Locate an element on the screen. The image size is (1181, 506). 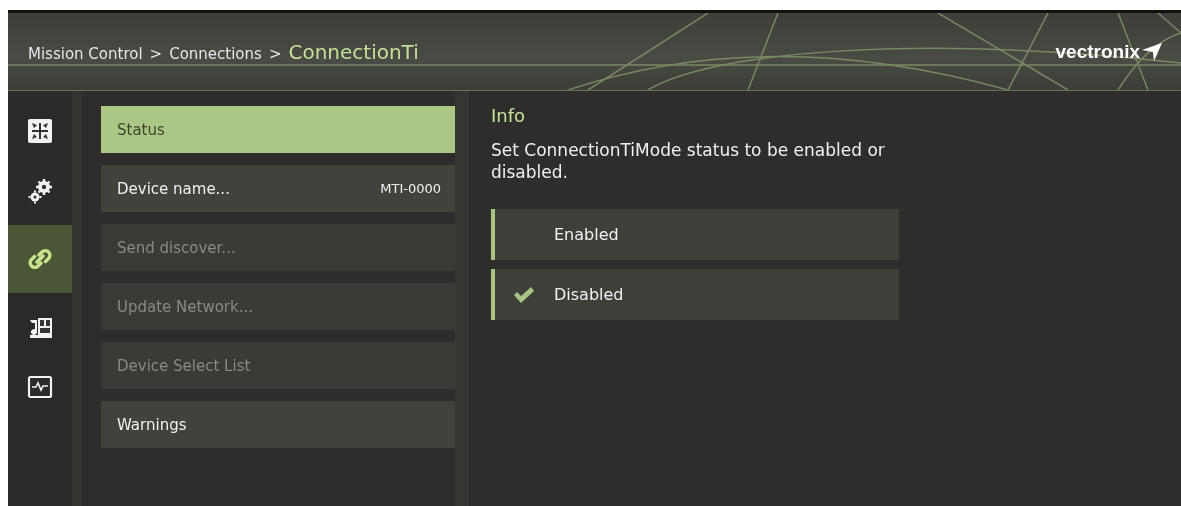
nav-tab is located at coordinates (40, 259).